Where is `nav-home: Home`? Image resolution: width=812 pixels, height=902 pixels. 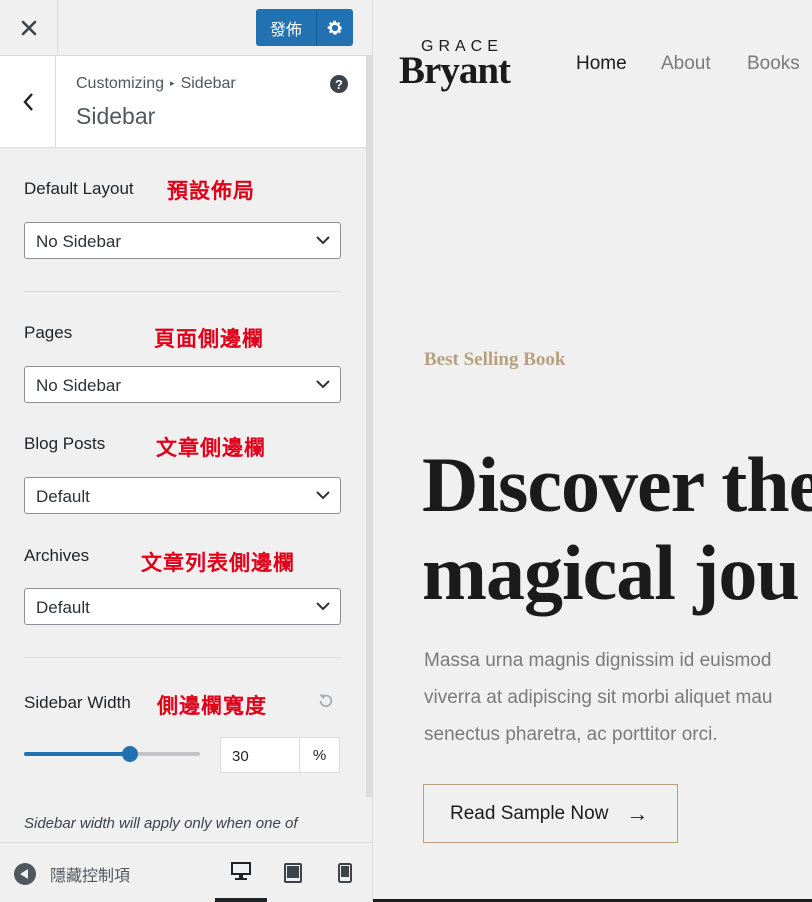 nav-home: Home is located at coordinates (601, 64).